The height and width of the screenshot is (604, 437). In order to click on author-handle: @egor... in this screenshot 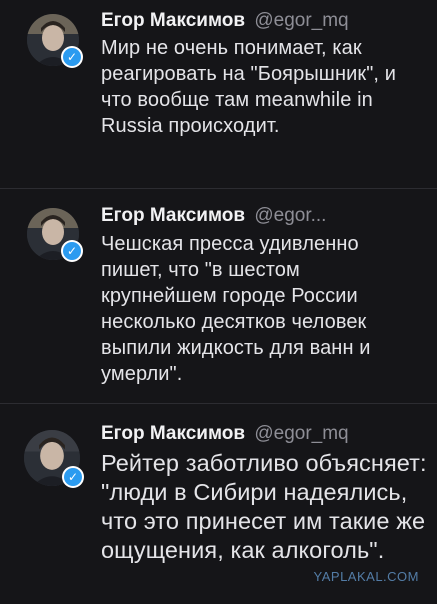, I will do `click(290, 215)`.